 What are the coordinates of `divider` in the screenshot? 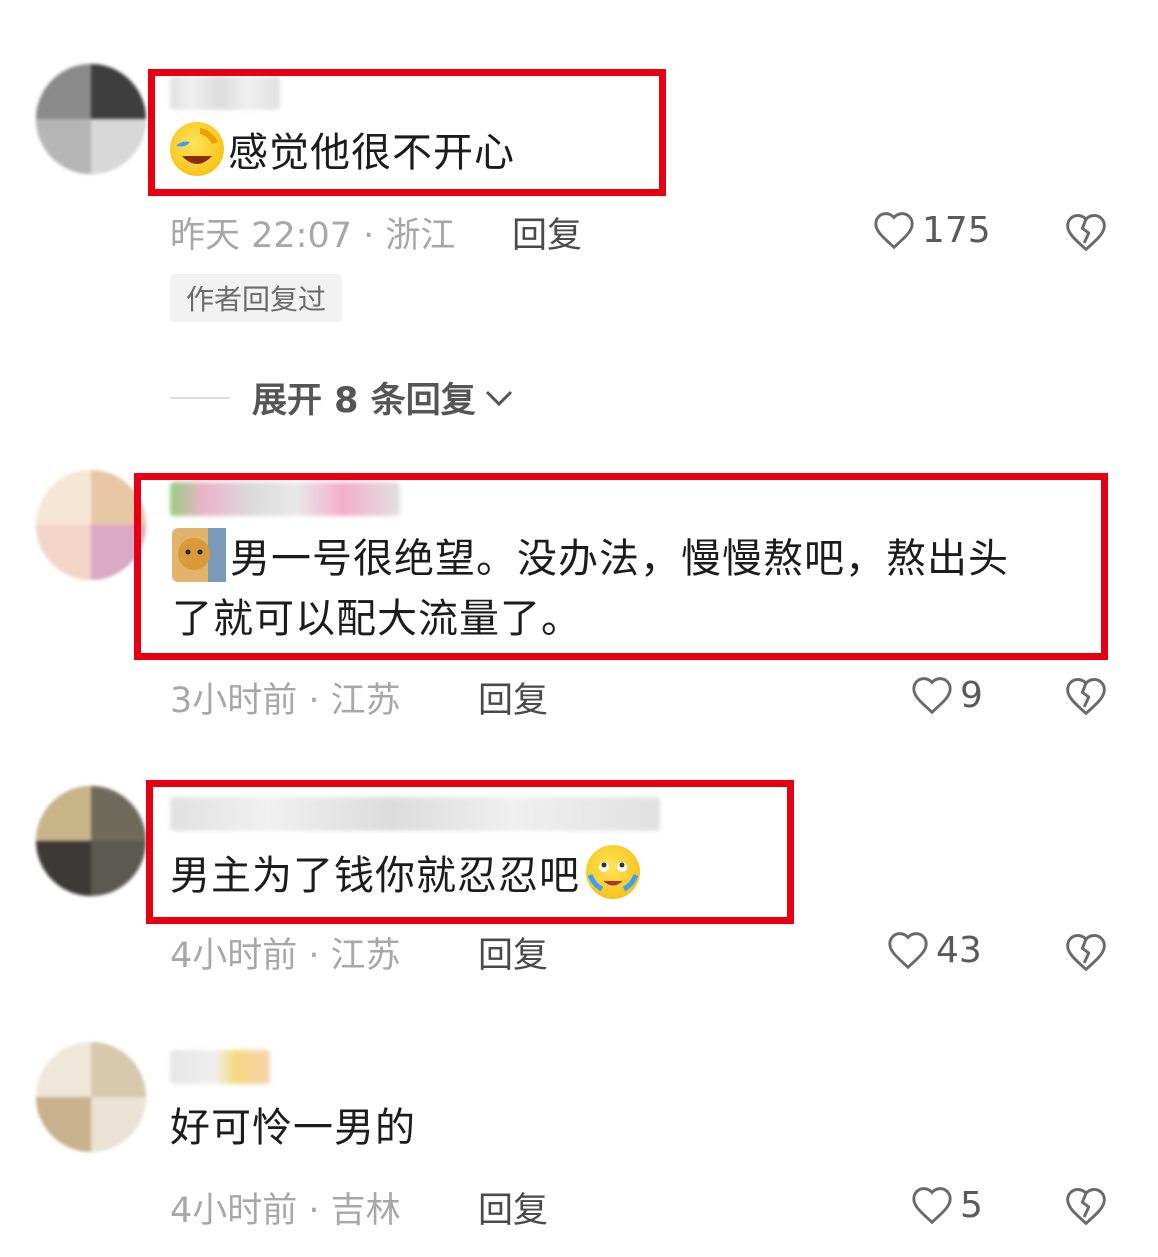 It's located at (200, 397).